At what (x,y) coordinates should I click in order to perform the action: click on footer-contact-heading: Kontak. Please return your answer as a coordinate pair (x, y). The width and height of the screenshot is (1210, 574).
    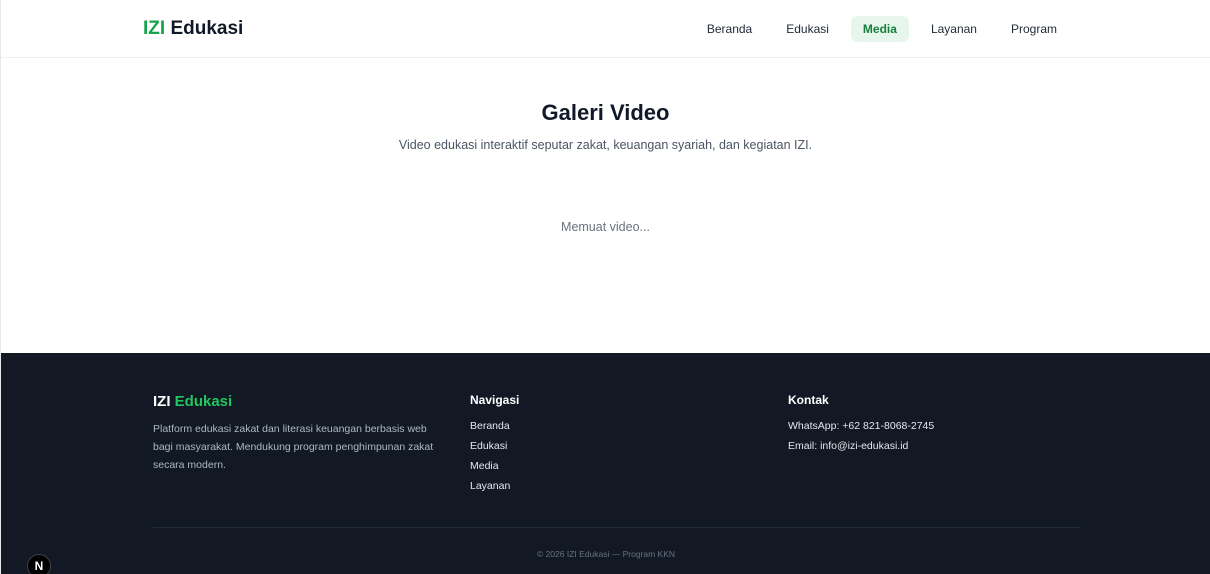
    Looking at the image, I should click on (808, 400).